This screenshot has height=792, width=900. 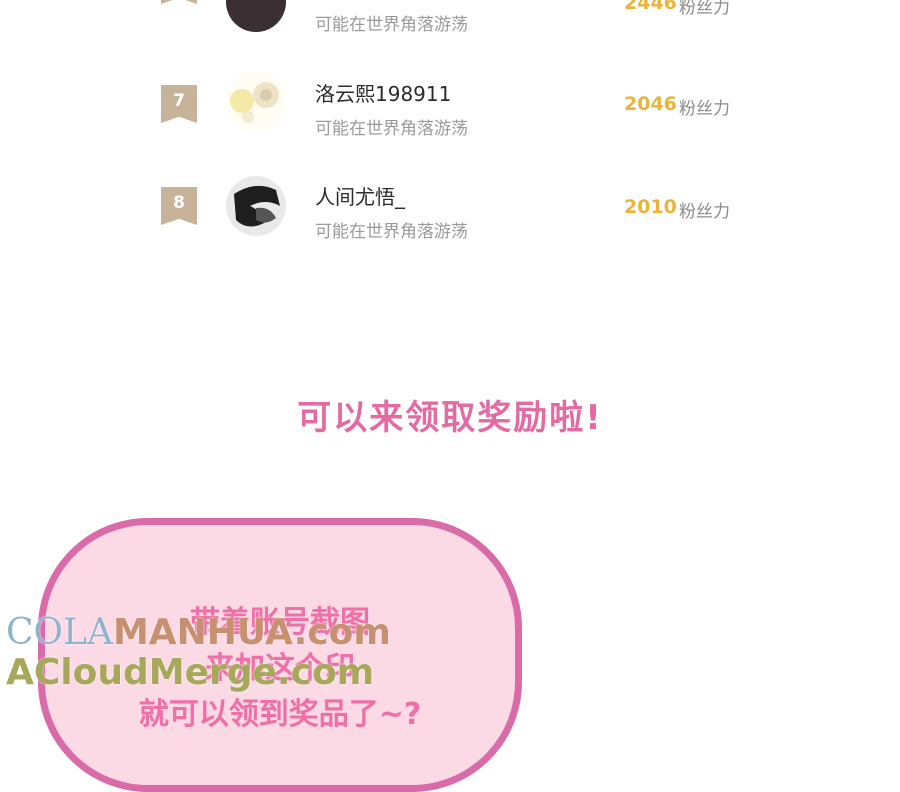 What do you see at coordinates (450, 205) in the screenshot?
I see `list-item: 8 人间尤悟_ 可能在世界角落游荡 2010 粉丝力` at bounding box center [450, 205].